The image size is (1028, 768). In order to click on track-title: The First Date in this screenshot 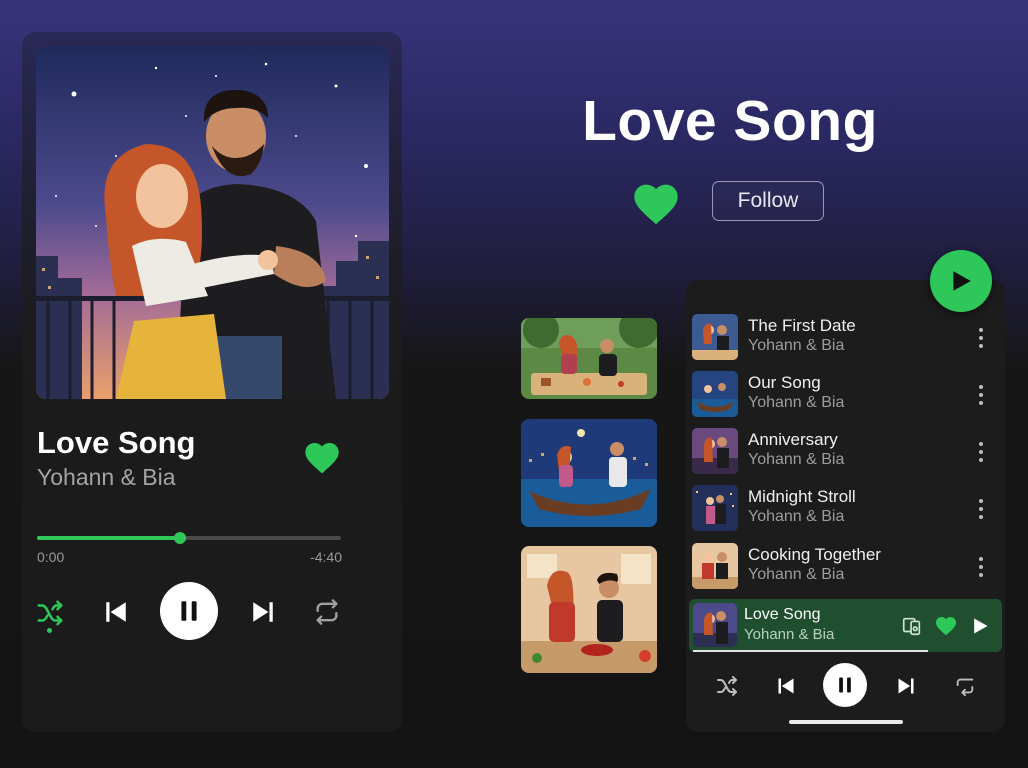, I will do `click(802, 325)`.